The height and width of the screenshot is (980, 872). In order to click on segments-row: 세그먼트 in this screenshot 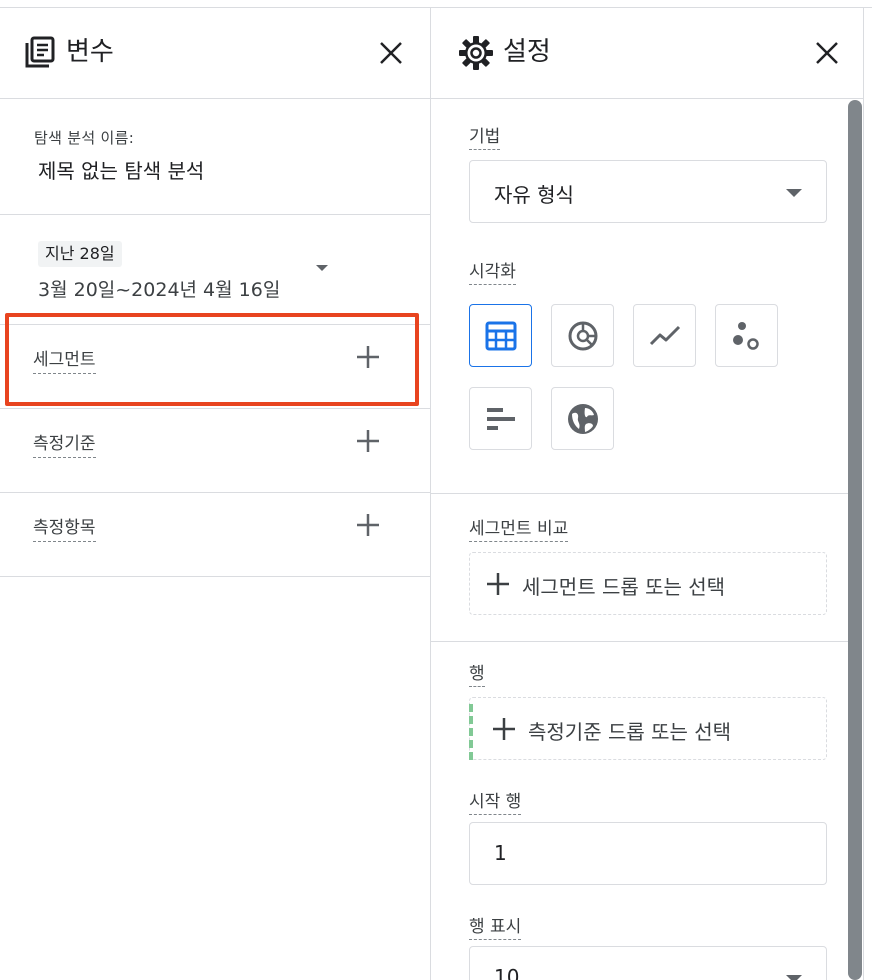, I will do `click(215, 367)`.